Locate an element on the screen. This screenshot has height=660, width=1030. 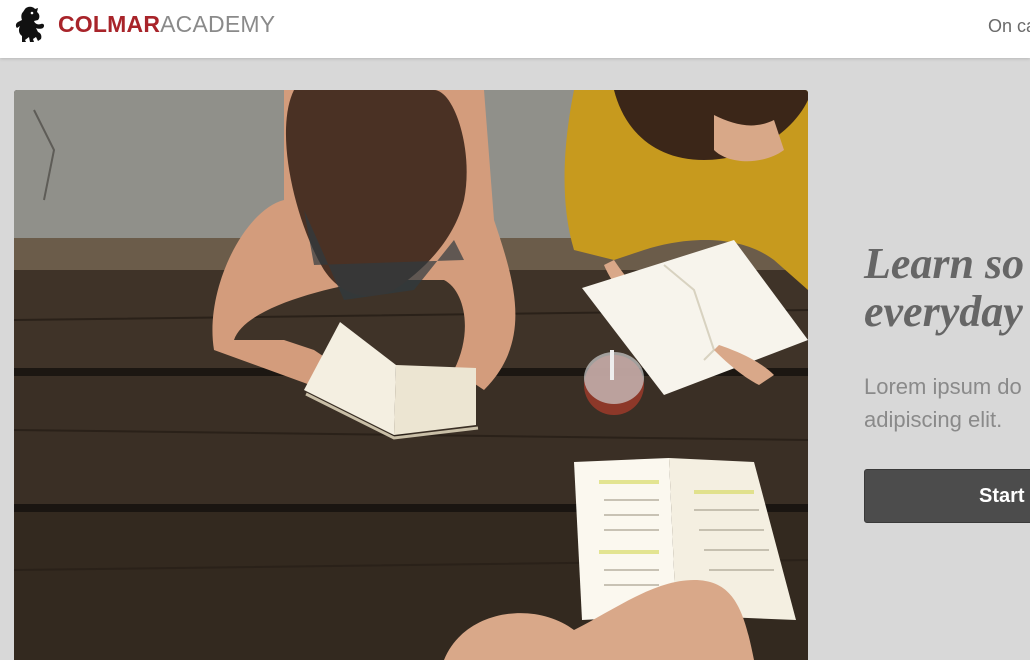
lion-rampant-icon is located at coordinates (30, 24).